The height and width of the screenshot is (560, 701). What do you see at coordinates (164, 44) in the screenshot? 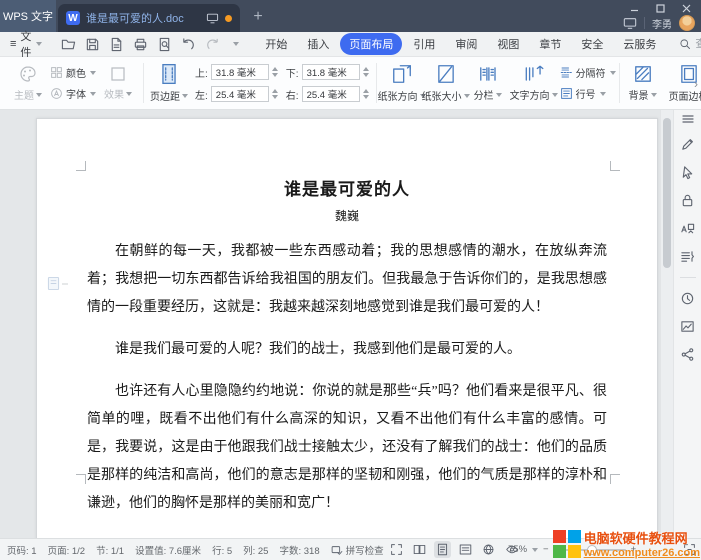
I see `print-preview-button` at bounding box center [164, 44].